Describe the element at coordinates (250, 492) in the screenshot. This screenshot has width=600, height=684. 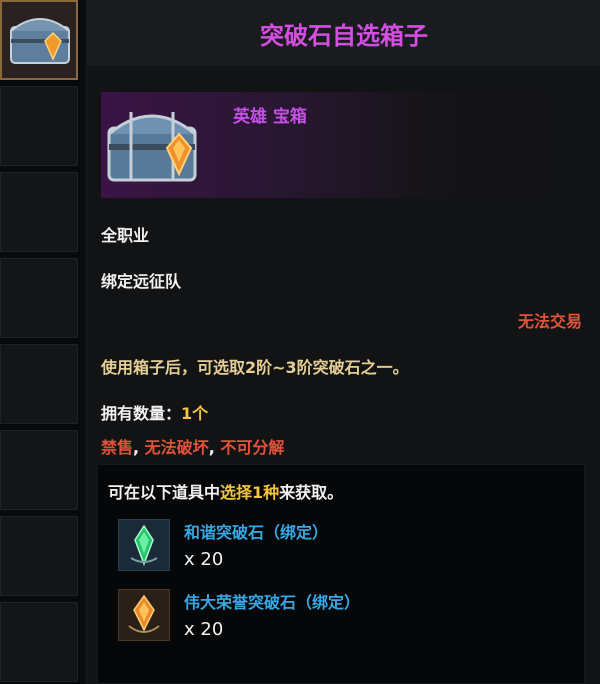
I see `choice-highlight: 选择1种` at that location.